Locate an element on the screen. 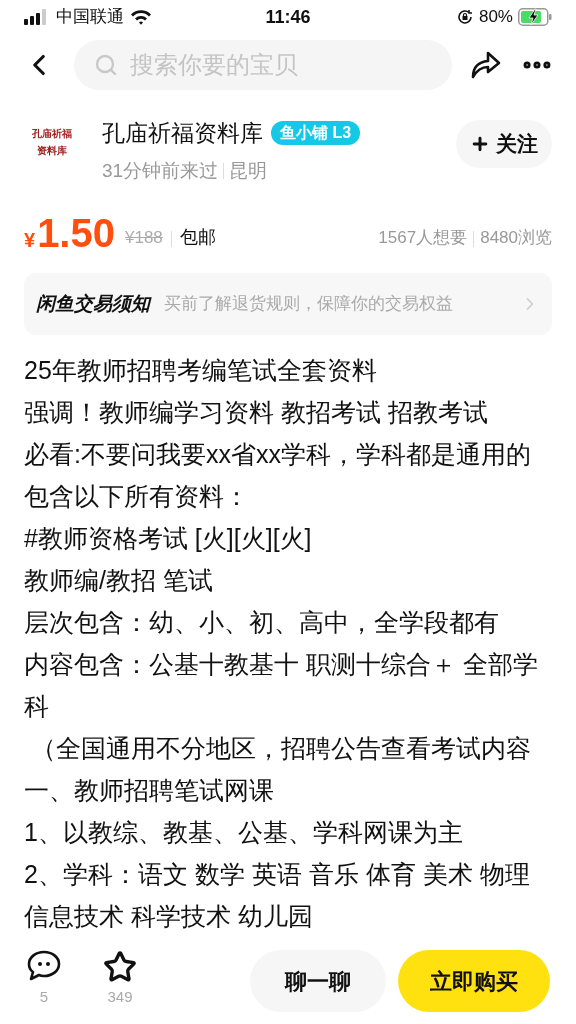 Image resolution: width=576 pixels, height=1024 pixels. description-line: 必看:不要问我要xx省xx学科，学科都是通用的 is located at coordinates (278, 454).